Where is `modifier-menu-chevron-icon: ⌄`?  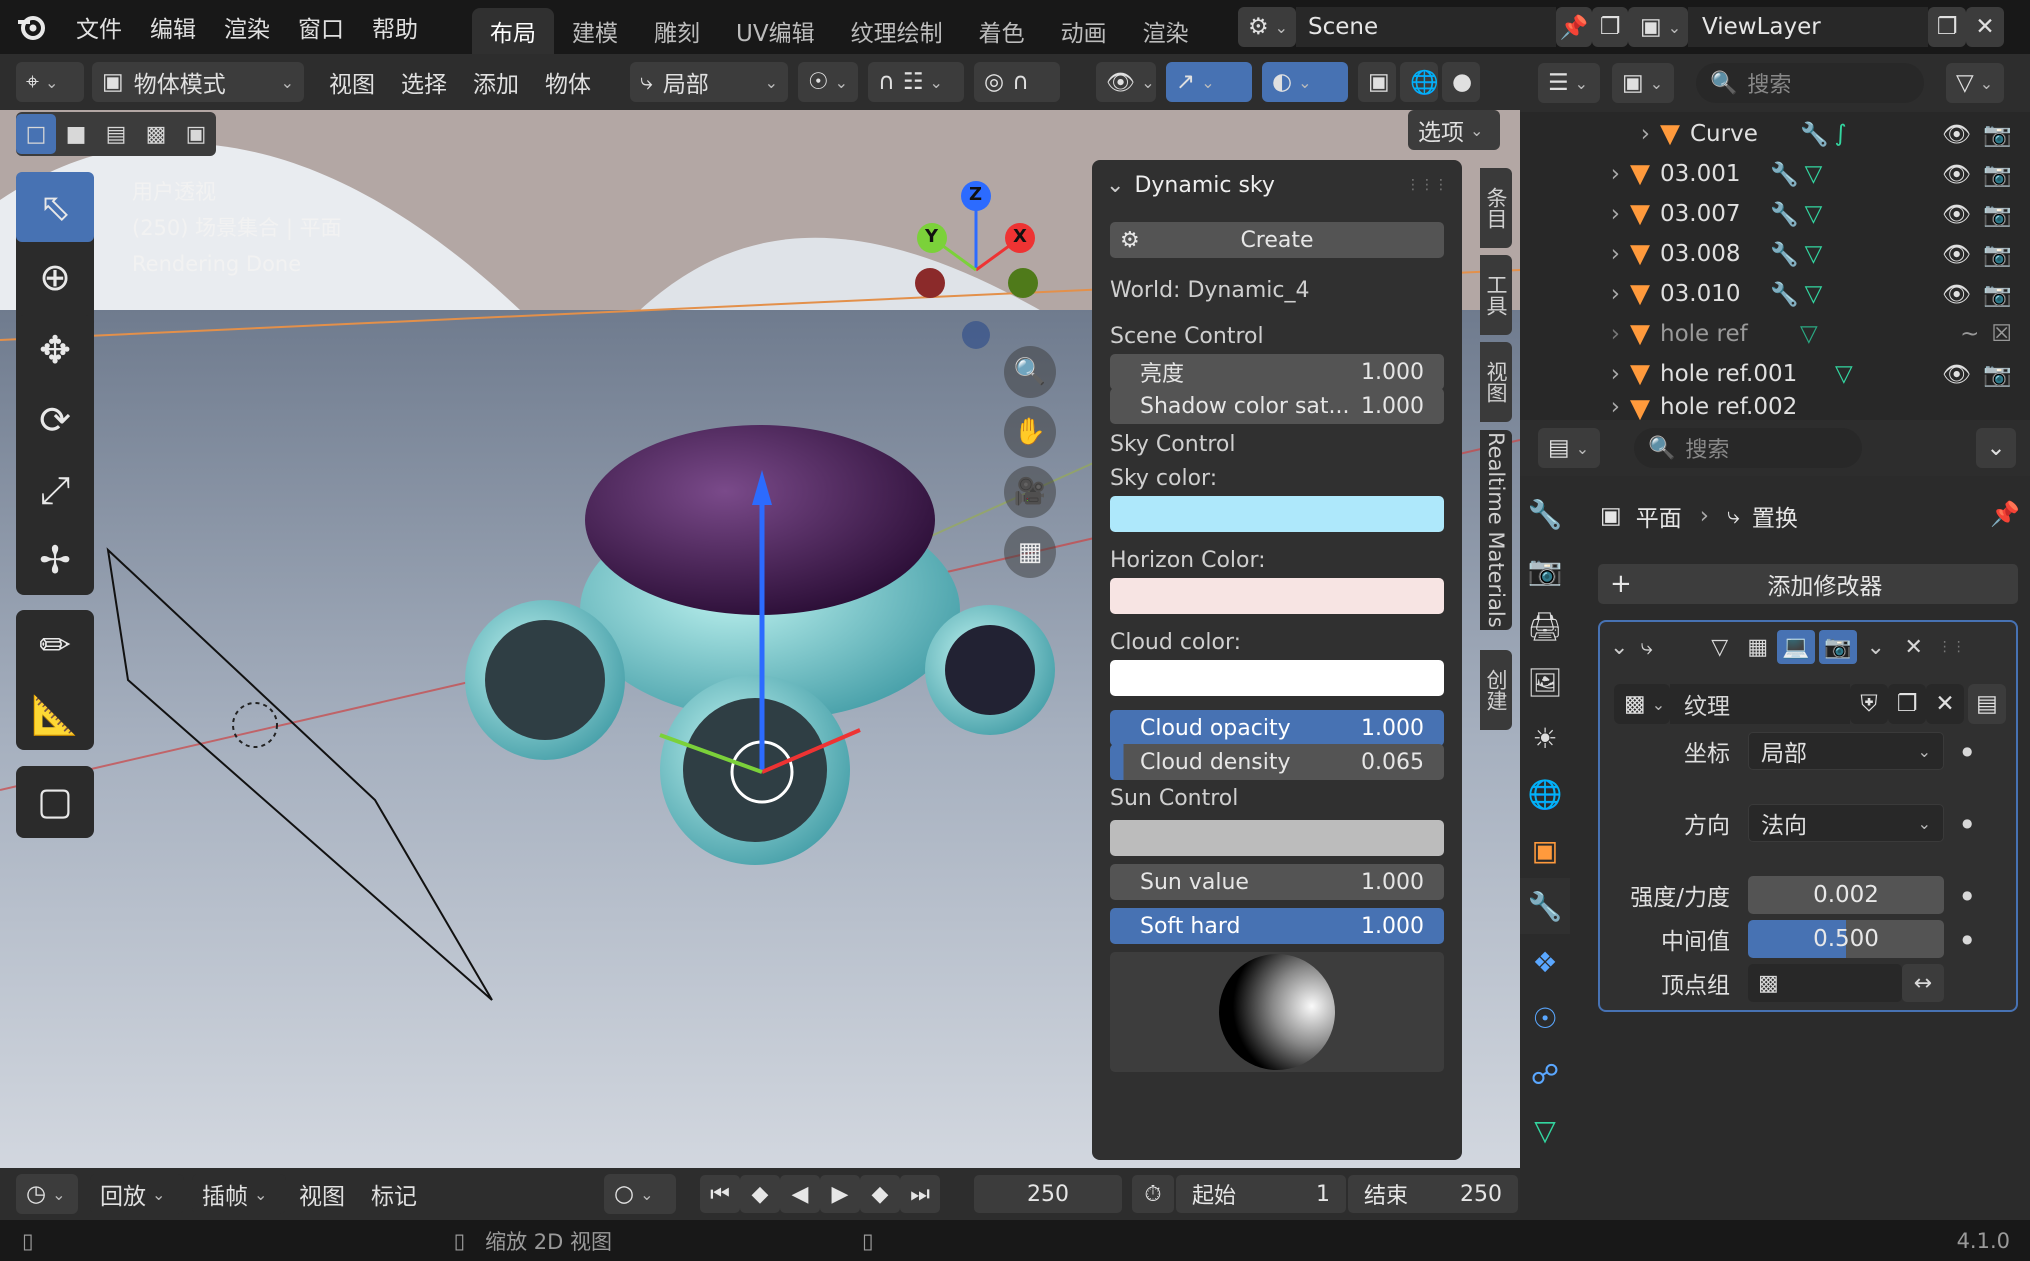 modifier-menu-chevron-icon: ⌄ is located at coordinates (1876, 647).